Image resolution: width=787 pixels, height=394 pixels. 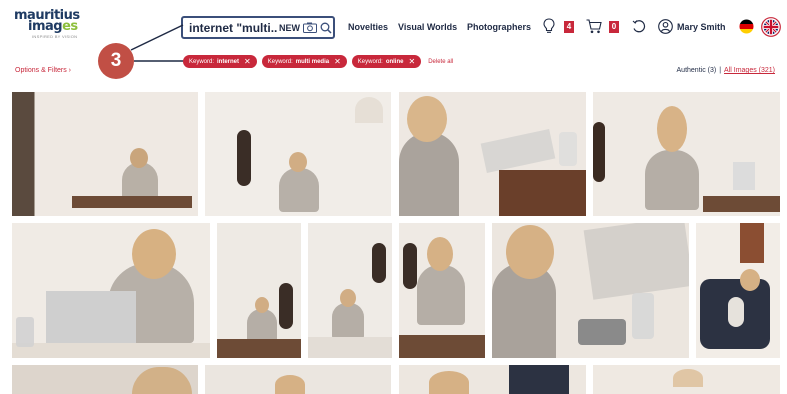 What do you see at coordinates (427, 27) in the screenshot?
I see `nav-visual-worlds: Visual Worlds` at bounding box center [427, 27].